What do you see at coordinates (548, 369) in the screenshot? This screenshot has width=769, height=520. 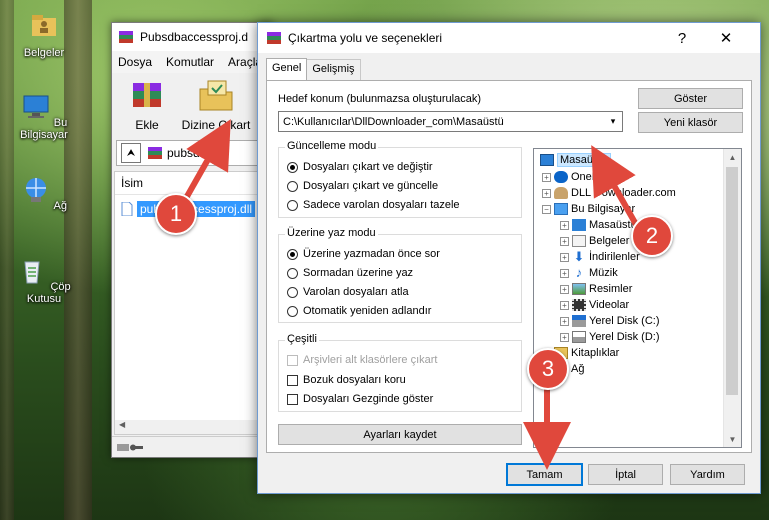 I see `step-badge-3: 3` at bounding box center [548, 369].